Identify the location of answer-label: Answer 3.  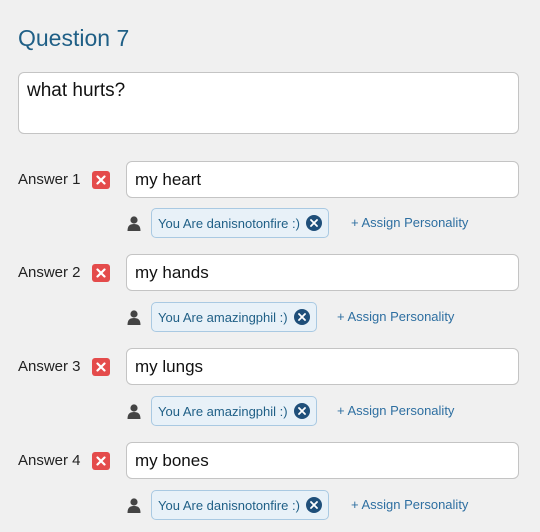
(49, 366).